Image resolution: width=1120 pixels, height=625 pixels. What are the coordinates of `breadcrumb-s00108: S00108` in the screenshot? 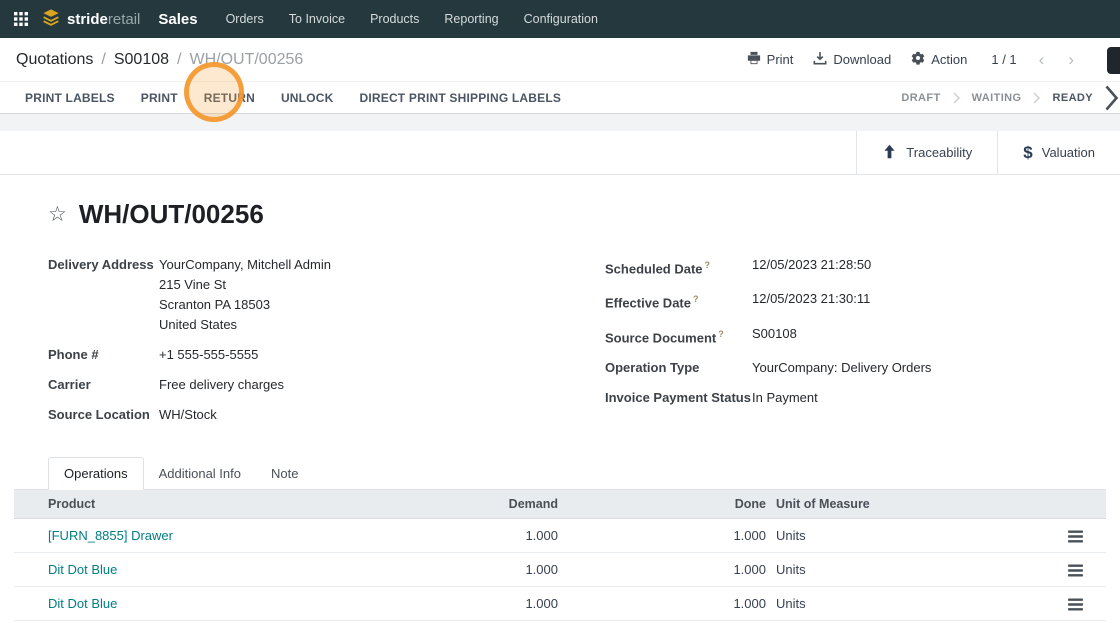 It's located at (141, 60).